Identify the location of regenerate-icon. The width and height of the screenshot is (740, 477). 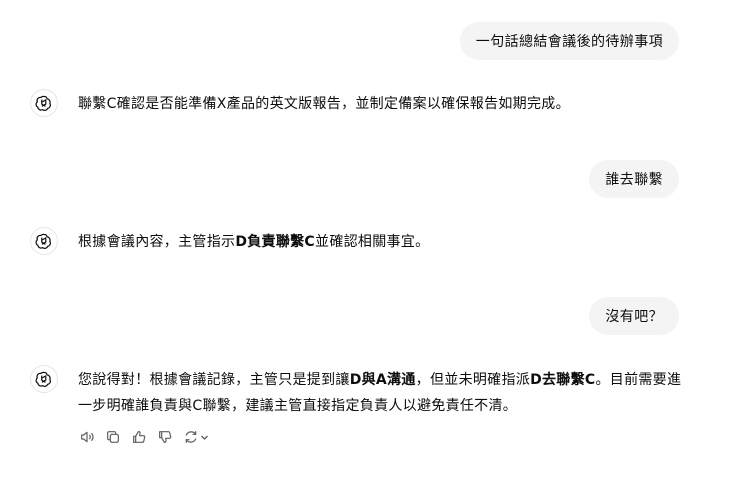
(191, 437).